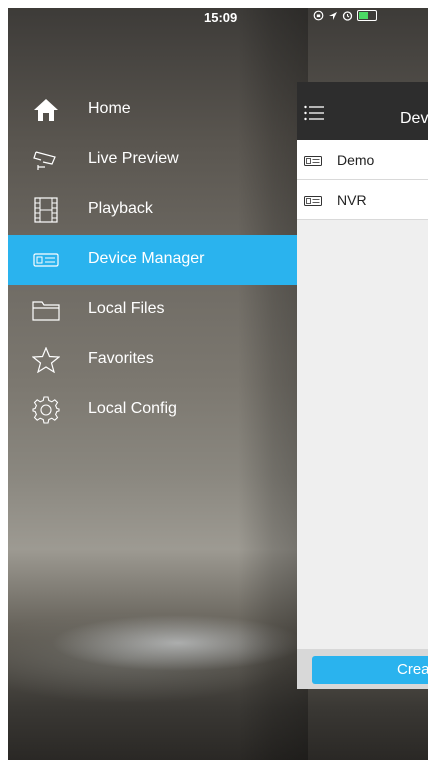  What do you see at coordinates (120, 208) in the screenshot?
I see `menu-item-label: Playback` at bounding box center [120, 208].